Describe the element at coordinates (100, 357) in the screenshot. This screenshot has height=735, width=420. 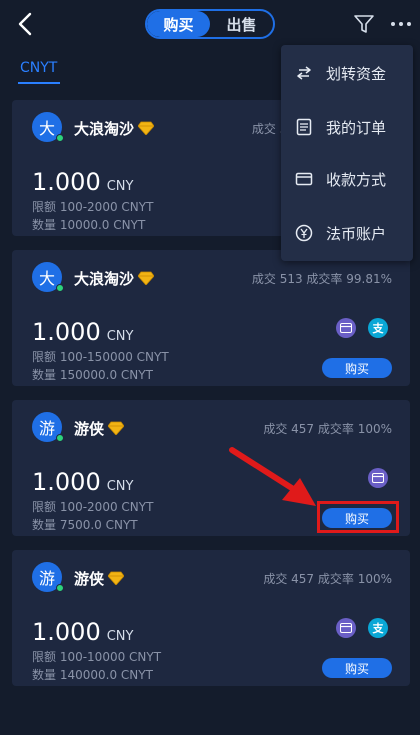
I see `limit-range: 限额 100-150000 CNYT` at that location.